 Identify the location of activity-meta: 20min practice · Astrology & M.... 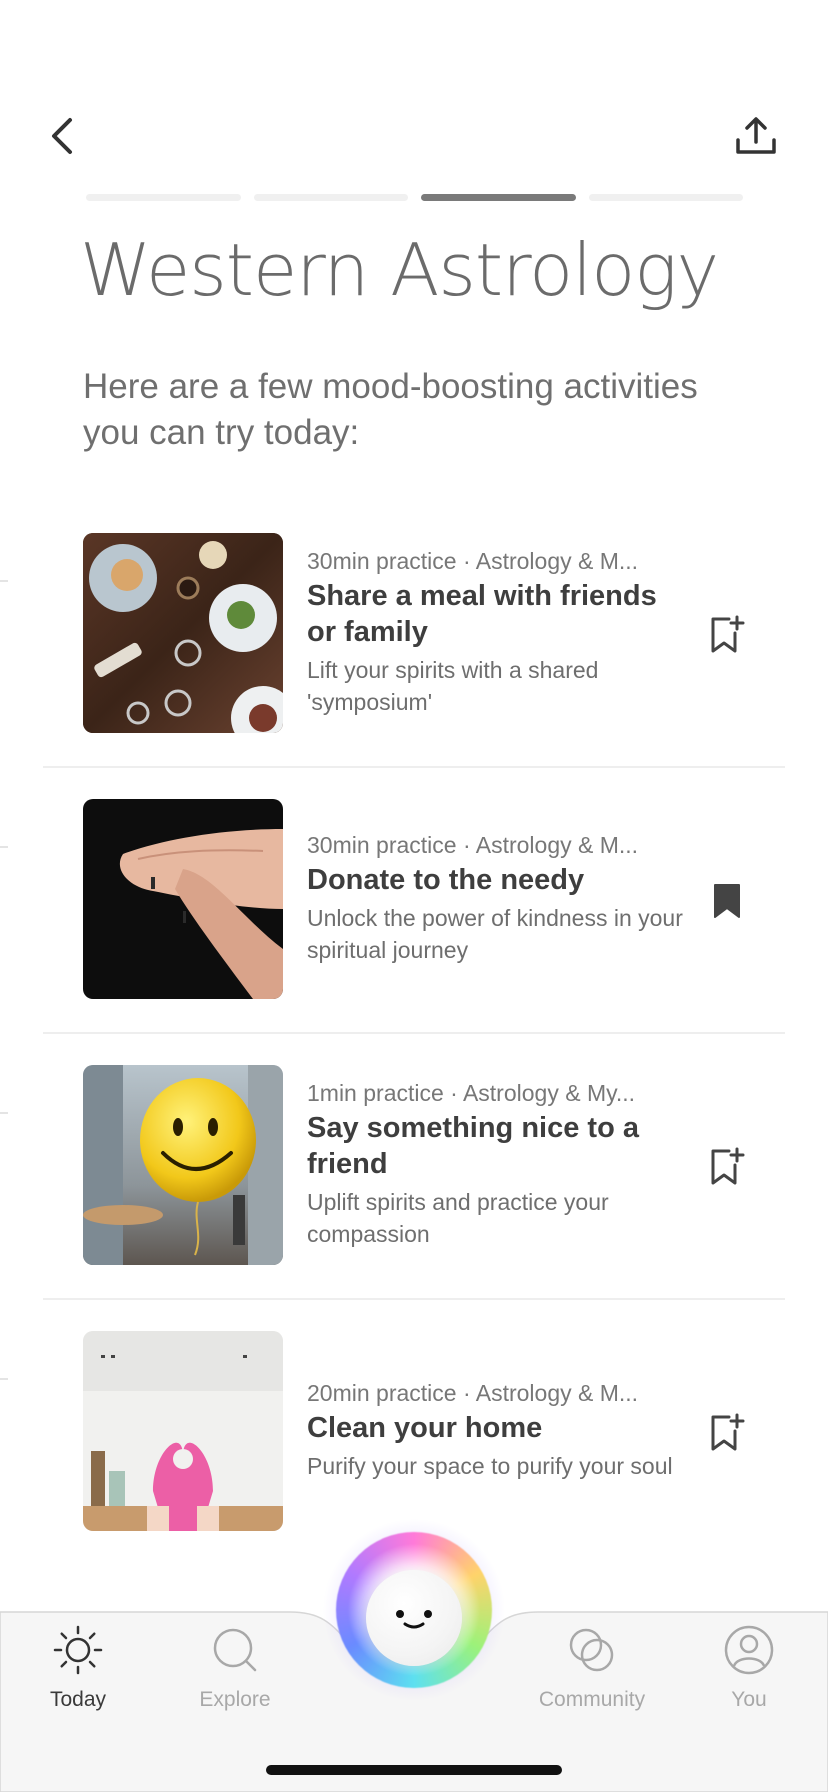
(473, 1393).